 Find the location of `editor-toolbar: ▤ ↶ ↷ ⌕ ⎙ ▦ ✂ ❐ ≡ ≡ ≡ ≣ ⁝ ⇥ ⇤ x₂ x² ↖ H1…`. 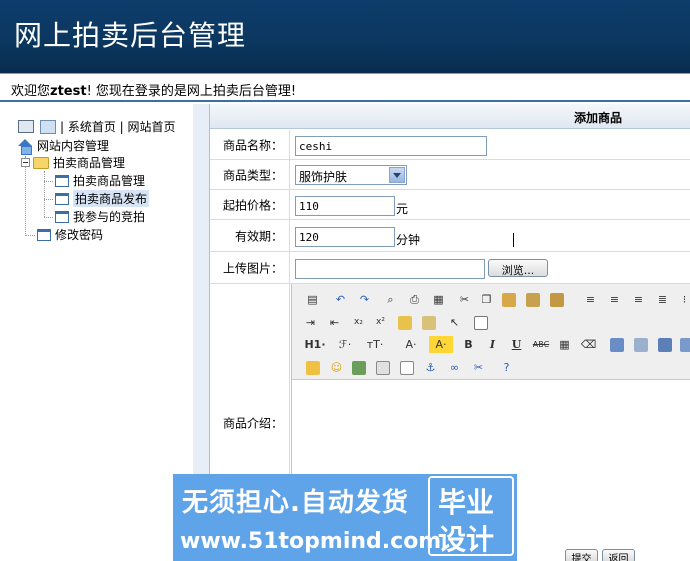

editor-toolbar: ▤ ↶ ↷ ⌕ ⎙ ▦ ✂ ❐ ≡ ≡ ≡ ≣ ⁝ ⇥ ⇤ x₂ x² ↖ H1… is located at coordinates (491, 332).